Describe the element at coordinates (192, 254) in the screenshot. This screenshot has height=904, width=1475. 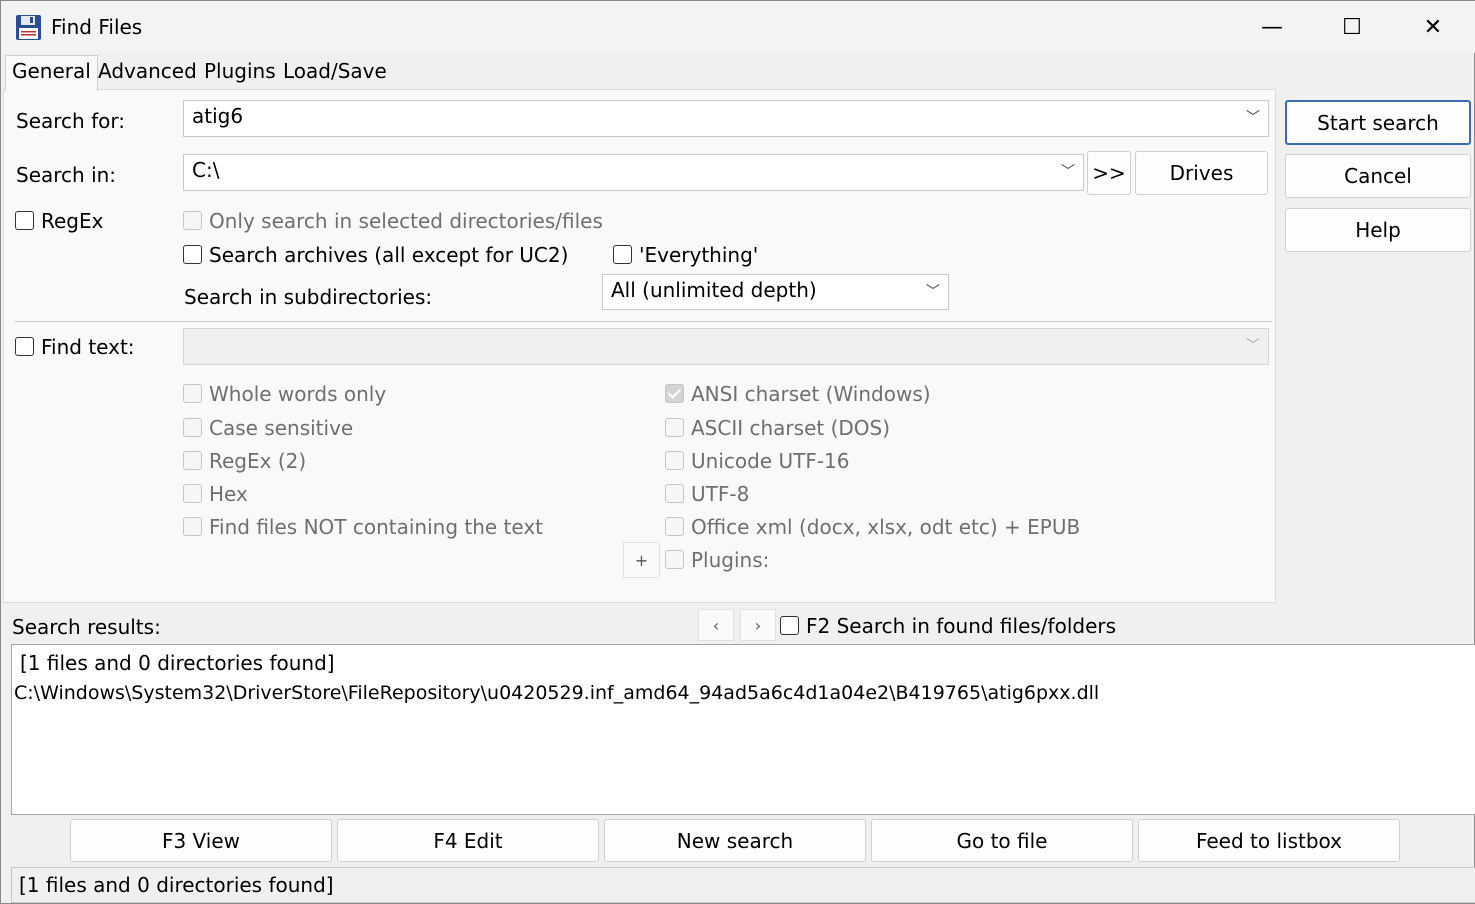
I see `search-archives-checkbox` at that location.